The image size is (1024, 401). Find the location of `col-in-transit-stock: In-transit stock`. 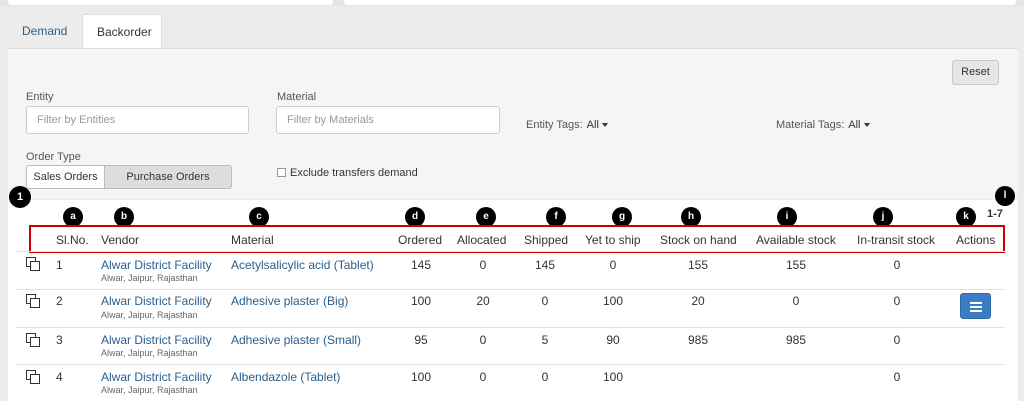

col-in-transit-stock: In-transit stock is located at coordinates (896, 240).